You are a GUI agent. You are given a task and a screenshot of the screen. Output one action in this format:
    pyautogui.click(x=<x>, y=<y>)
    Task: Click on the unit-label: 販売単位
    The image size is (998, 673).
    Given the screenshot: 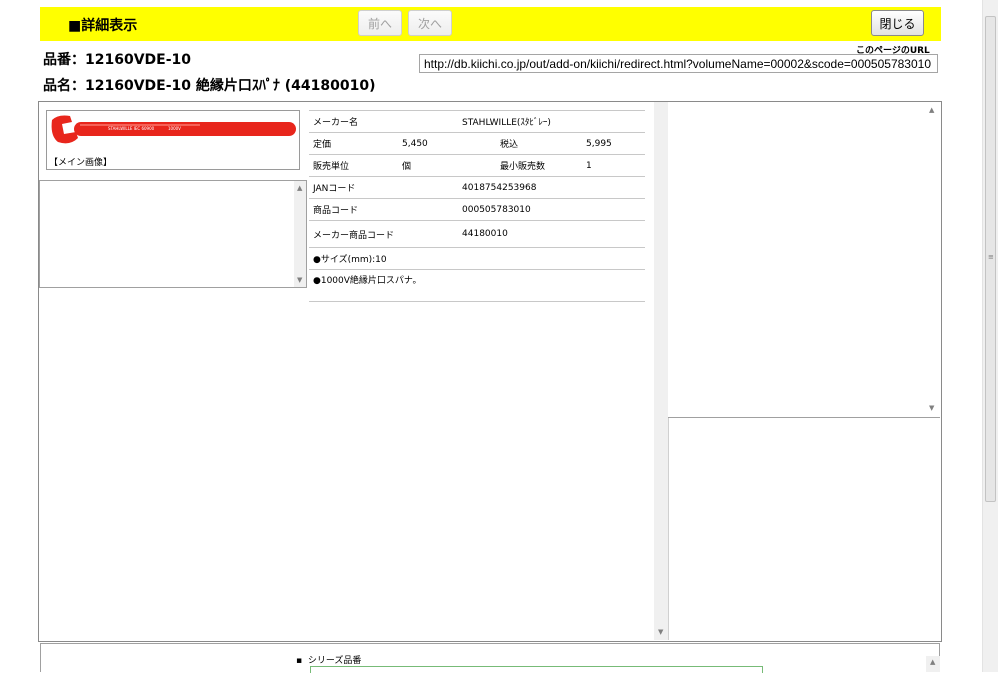 What is the action you would take?
    pyautogui.click(x=354, y=165)
    